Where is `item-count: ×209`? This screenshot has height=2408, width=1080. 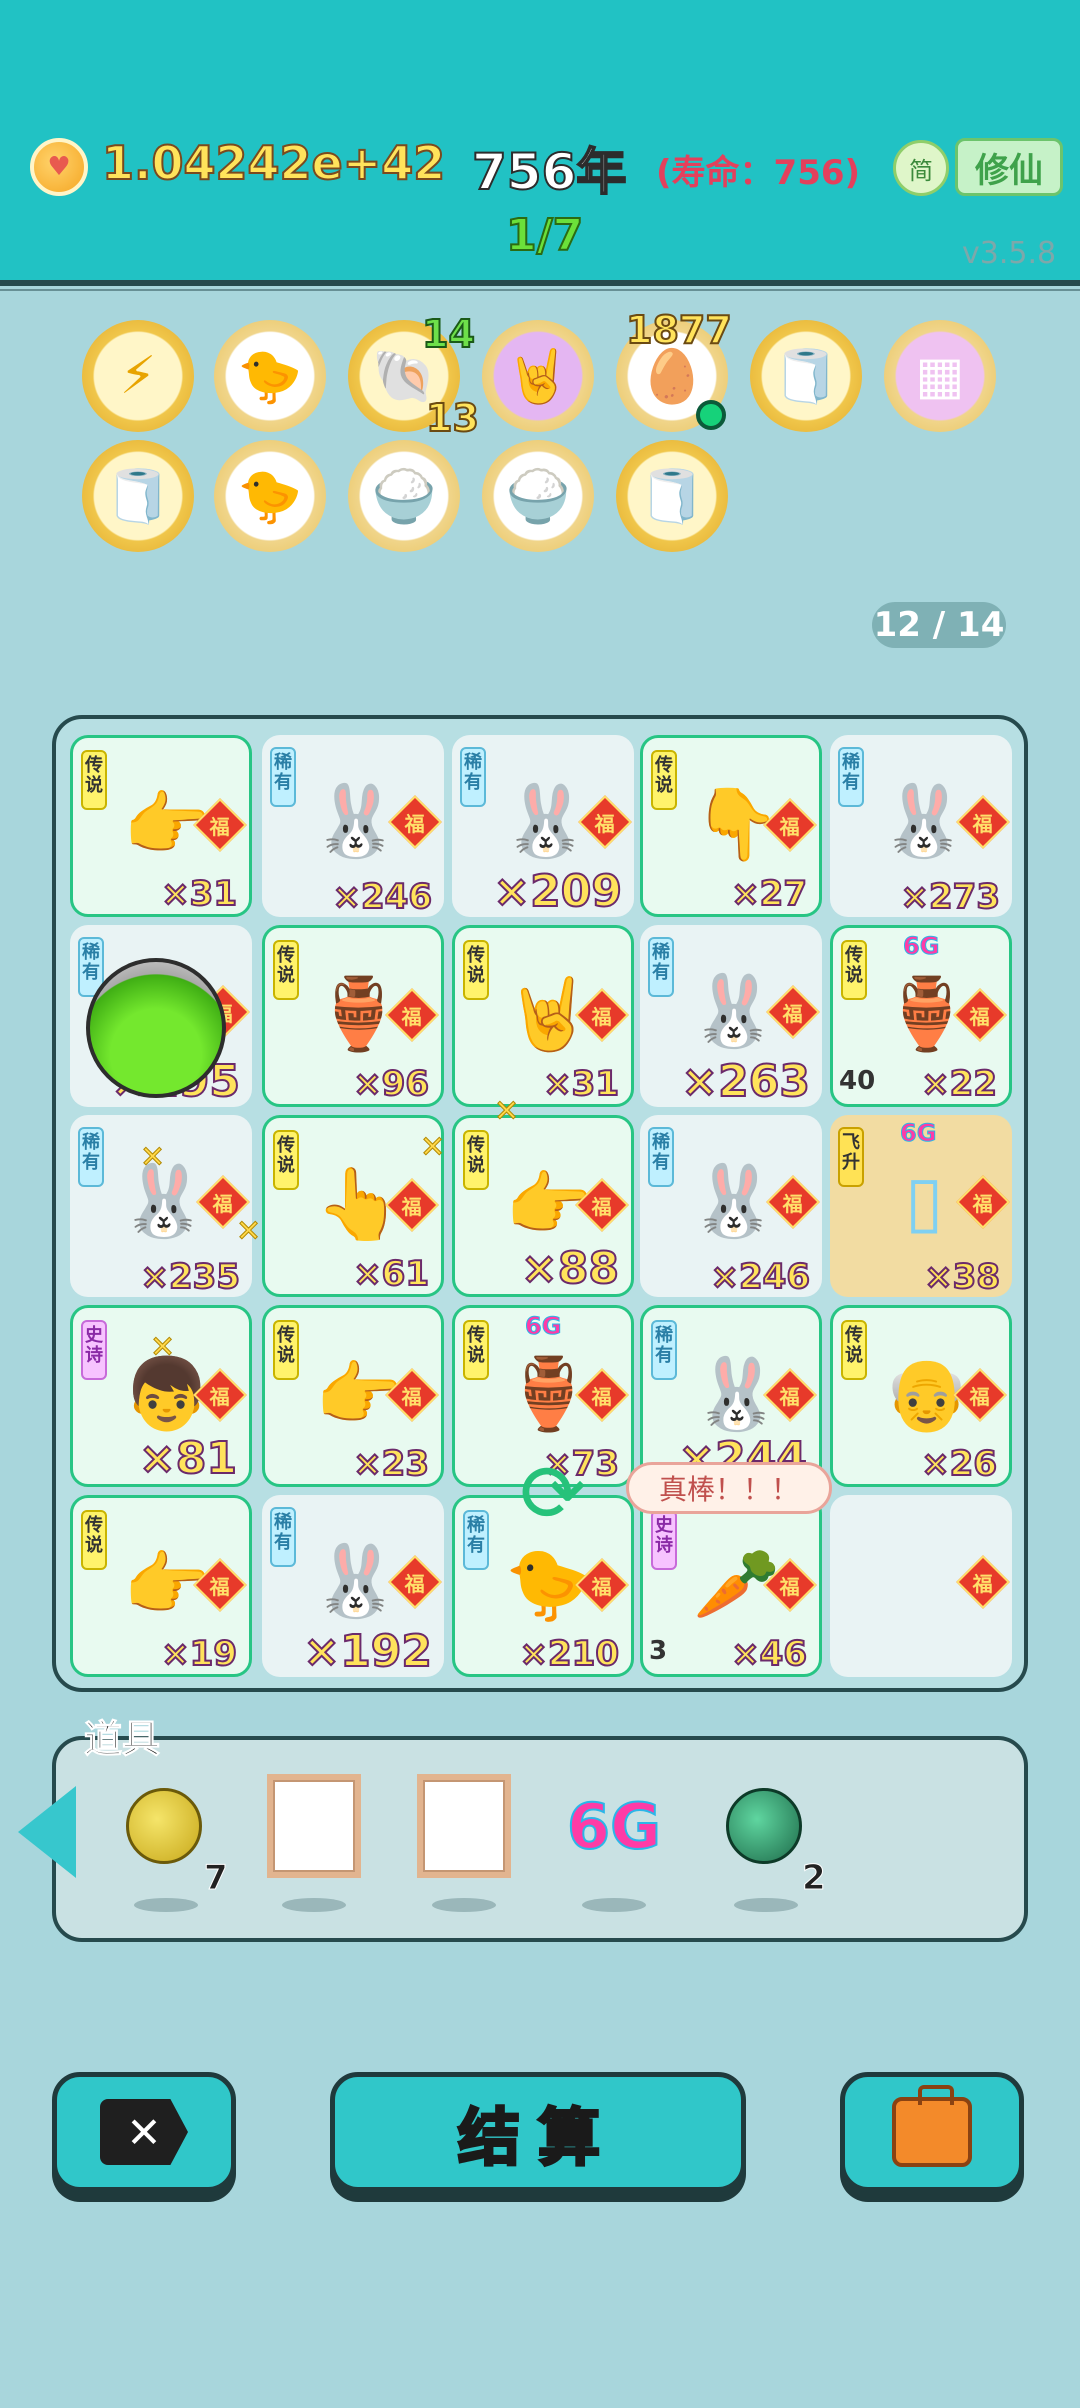
item-count: ×209 is located at coordinates (557, 891).